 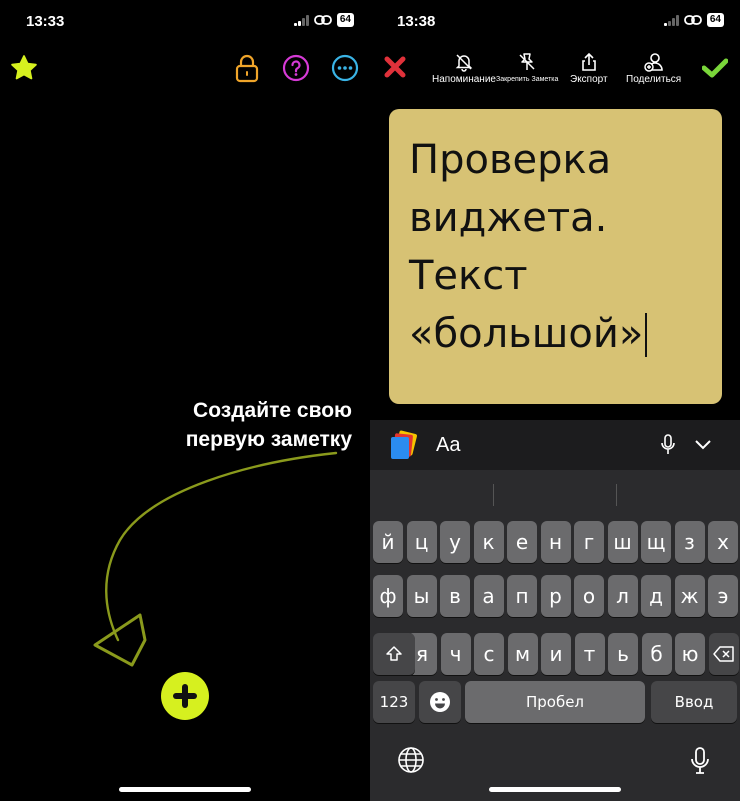 I want to click on plus-icon, so click(x=185, y=696).